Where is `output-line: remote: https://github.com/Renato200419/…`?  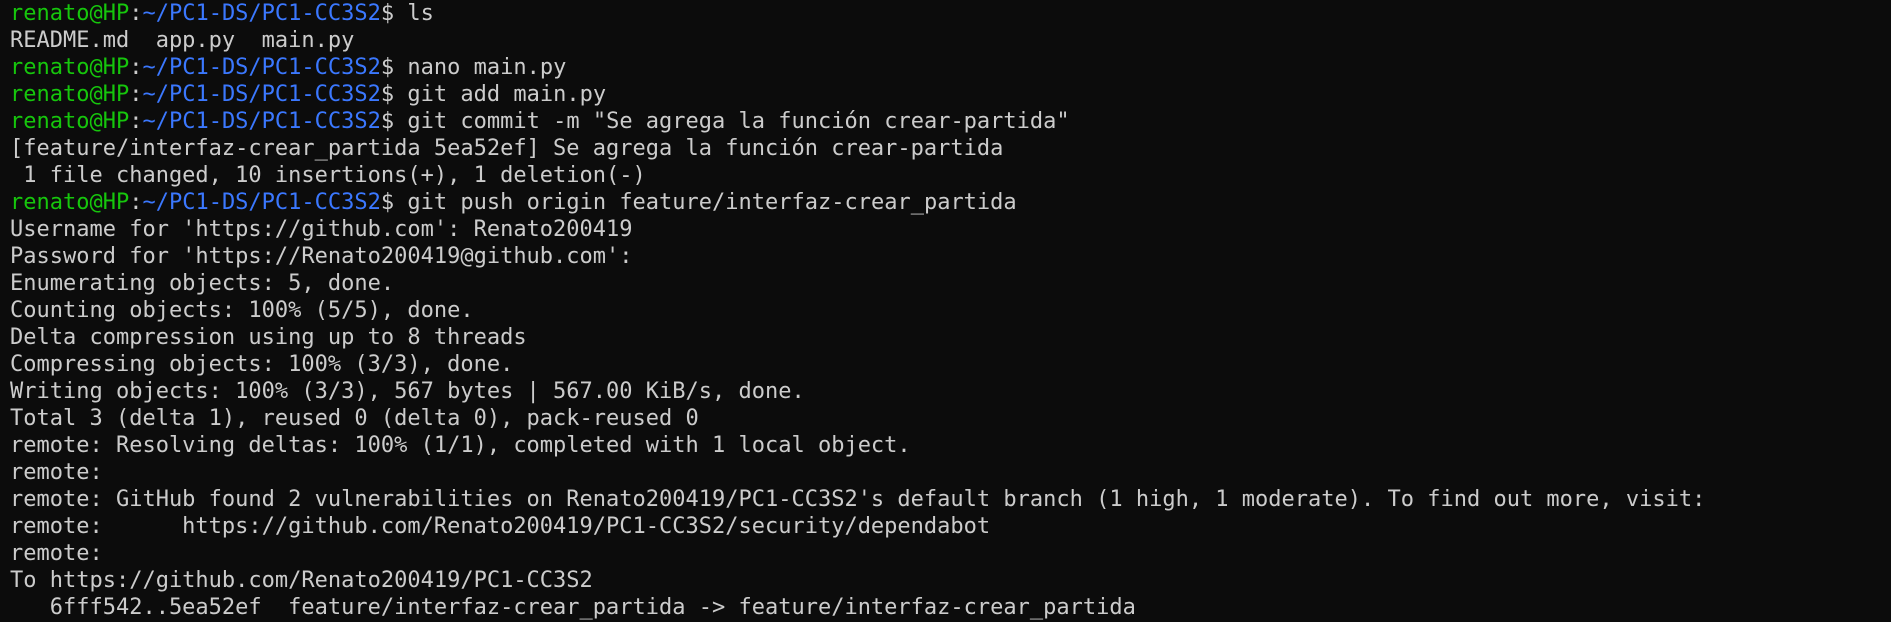 output-line: remote: https://github.com/Renato200419/… is located at coordinates (500, 526).